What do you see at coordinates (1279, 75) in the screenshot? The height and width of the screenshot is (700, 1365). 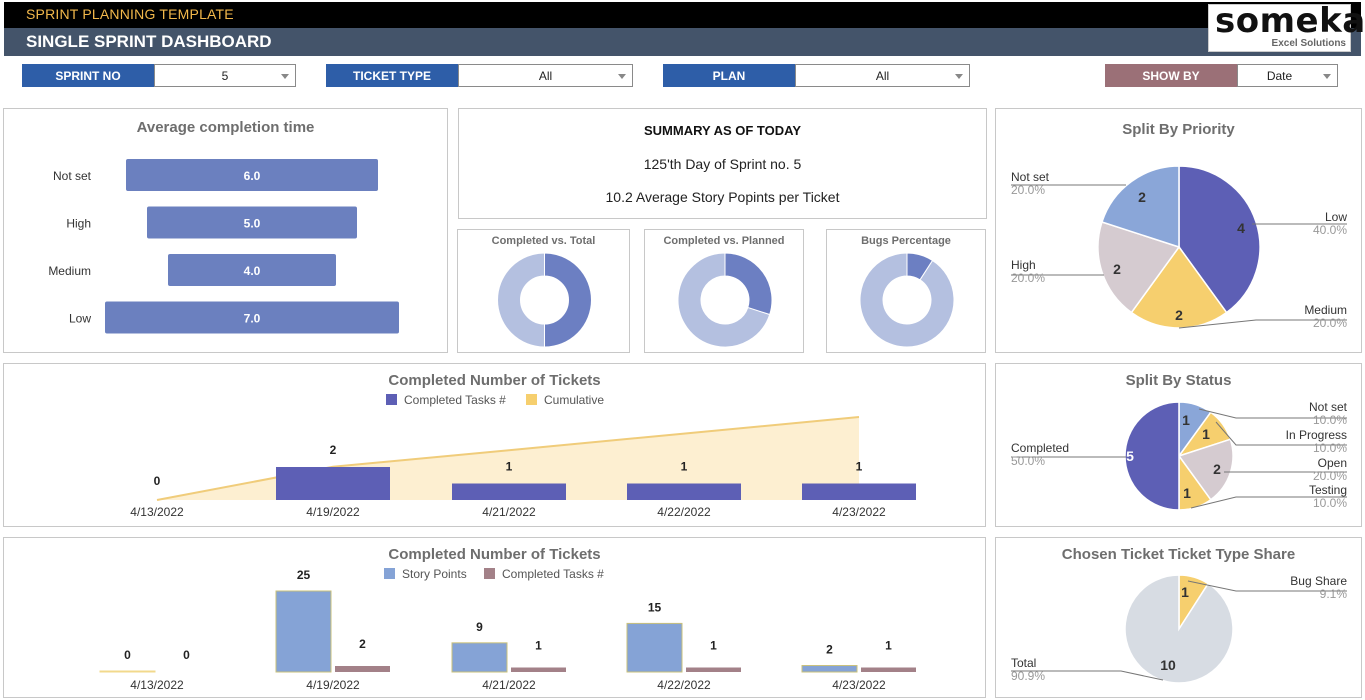 I see `dropdown-value: Date` at bounding box center [1279, 75].